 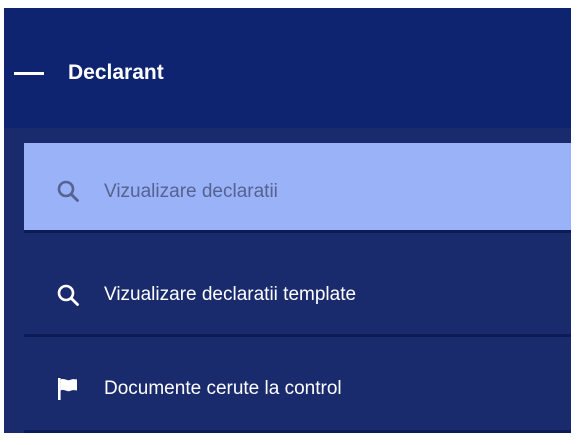 I want to click on menu-item-label: Vizualizare declaratii template, so click(x=230, y=294).